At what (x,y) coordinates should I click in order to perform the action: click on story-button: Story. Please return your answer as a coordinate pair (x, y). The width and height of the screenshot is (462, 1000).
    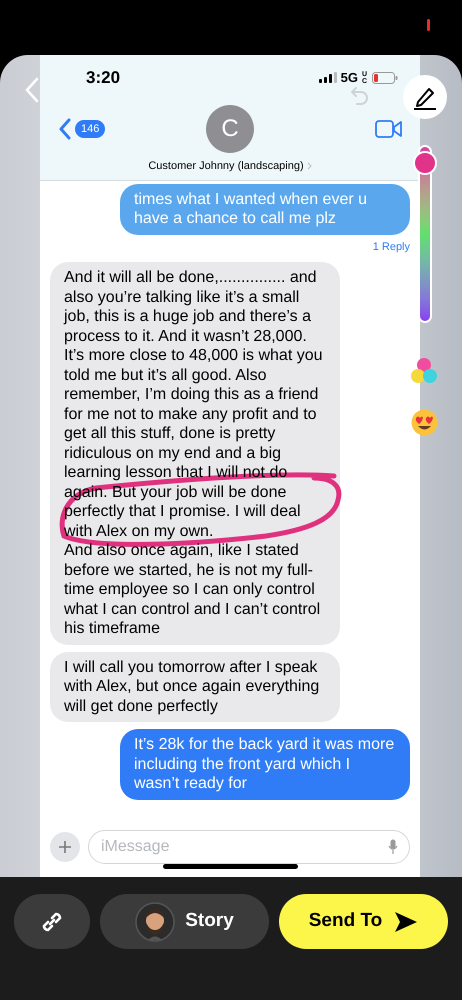
    Looking at the image, I should click on (184, 921).